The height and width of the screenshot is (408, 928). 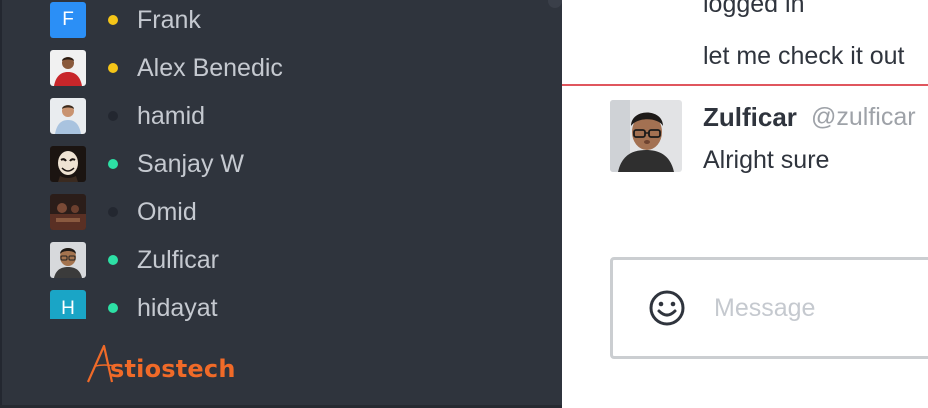 What do you see at coordinates (177, 308) in the screenshot?
I see `user-name: hidayat` at bounding box center [177, 308].